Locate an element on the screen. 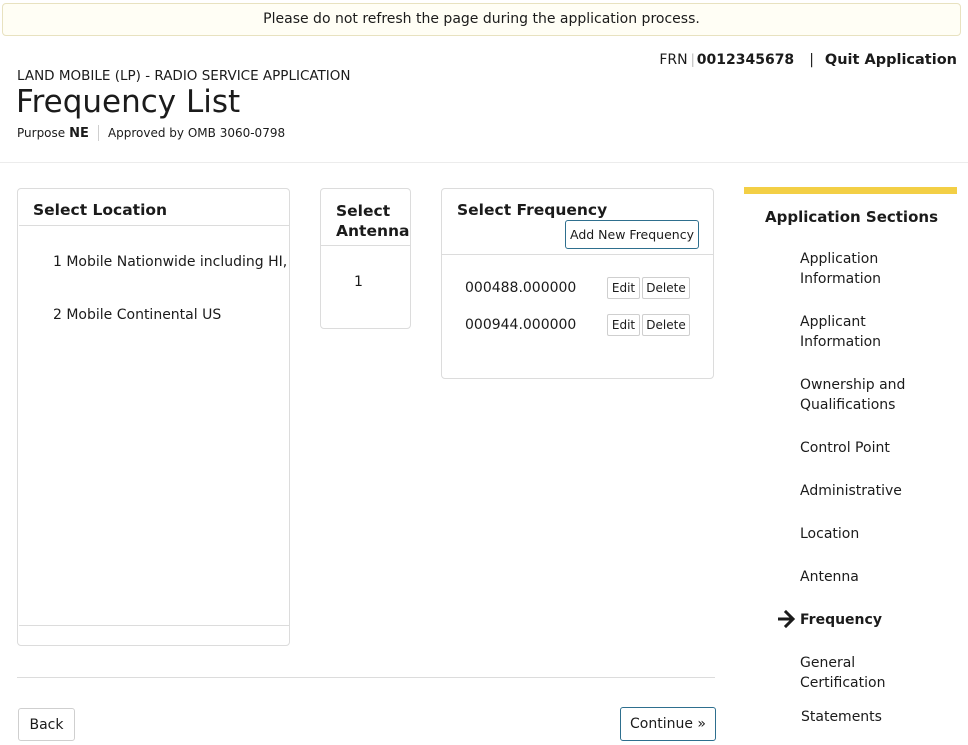 Image resolution: width=968 pixels, height=745 pixels. sidebar-item-label: Location is located at coordinates (830, 534).